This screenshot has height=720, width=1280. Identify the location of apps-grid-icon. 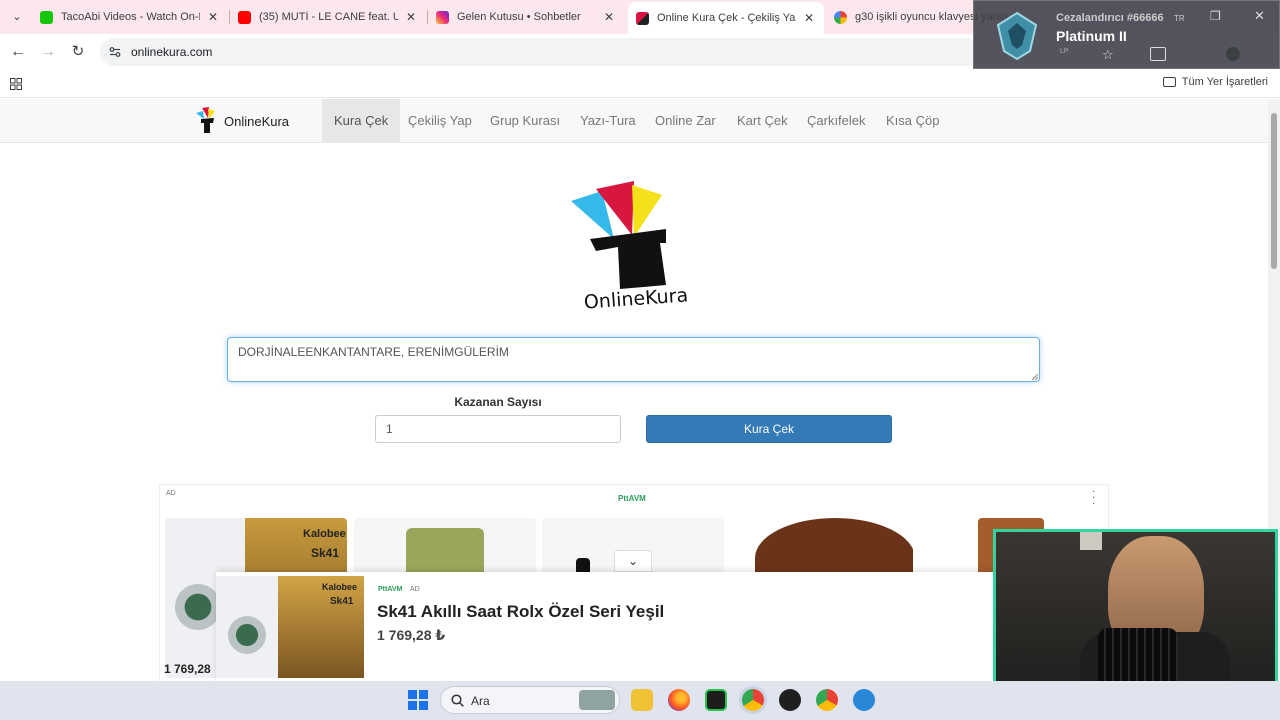
(16, 84).